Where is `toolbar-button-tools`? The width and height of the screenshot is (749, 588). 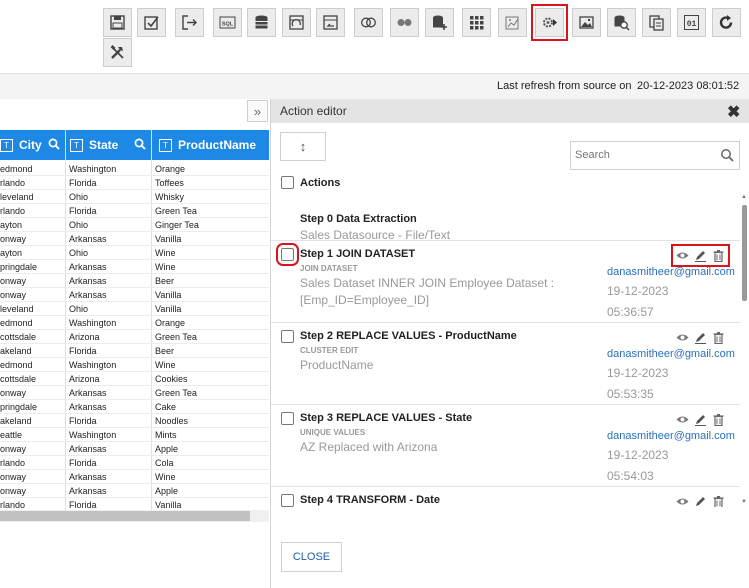
toolbar-button-tools is located at coordinates (117, 52).